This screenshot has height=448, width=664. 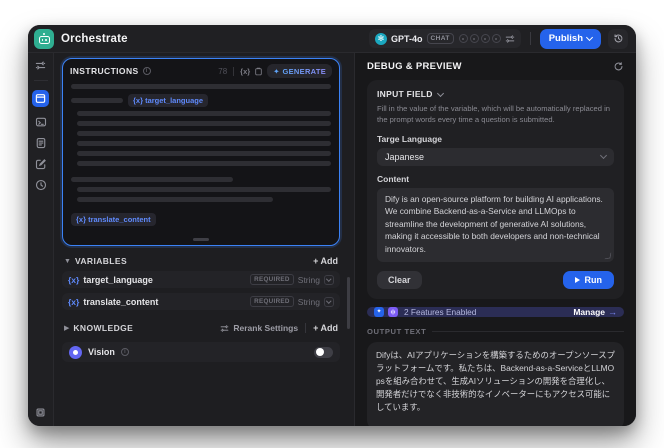 I want to click on char-count: 78, so click(x=223, y=71).